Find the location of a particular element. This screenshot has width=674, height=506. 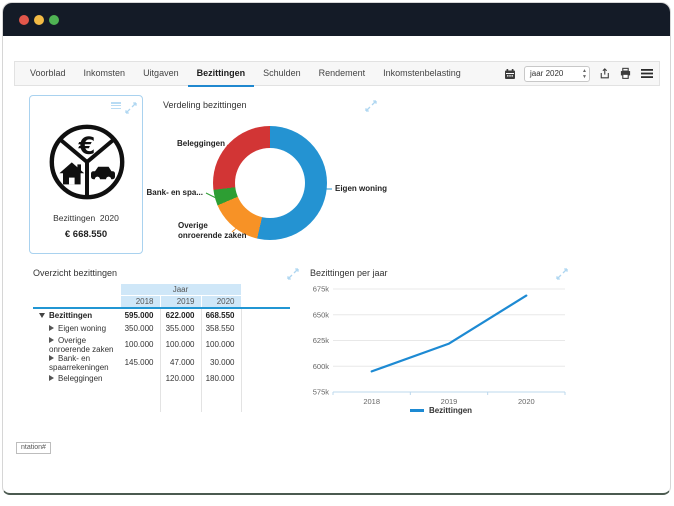

tab-voorblad: Voorblad is located at coordinates (48, 74).